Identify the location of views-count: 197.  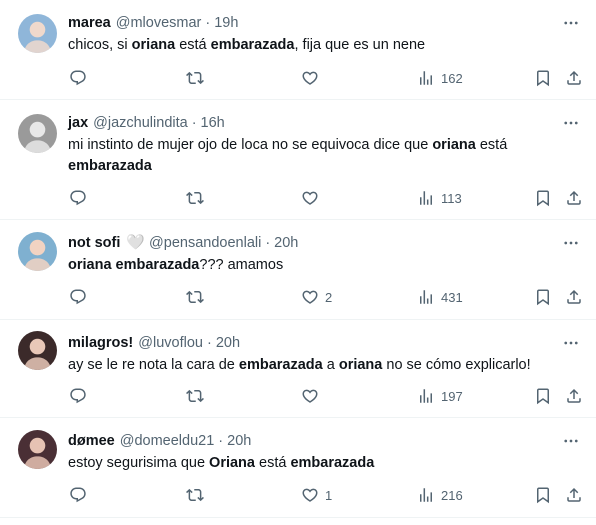
(452, 396).